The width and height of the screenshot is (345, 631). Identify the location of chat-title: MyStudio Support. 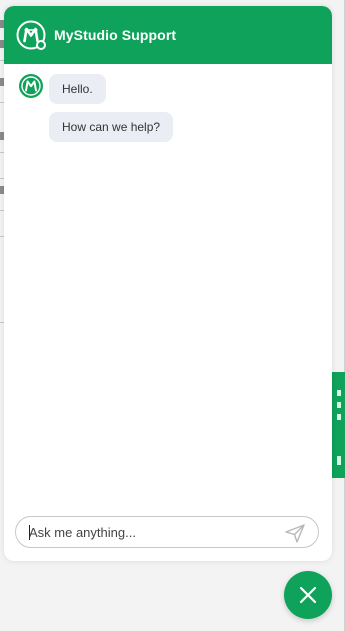
(115, 35).